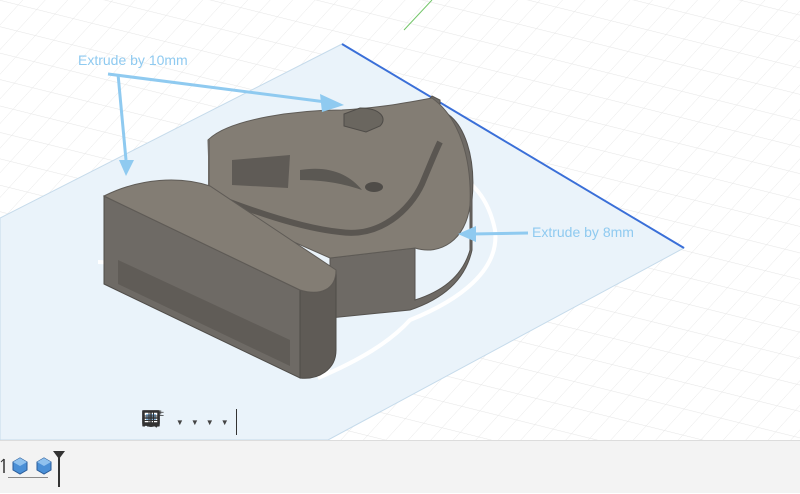 The height and width of the screenshot is (494, 800). I want to click on arrow-to-head, so click(500, 233).